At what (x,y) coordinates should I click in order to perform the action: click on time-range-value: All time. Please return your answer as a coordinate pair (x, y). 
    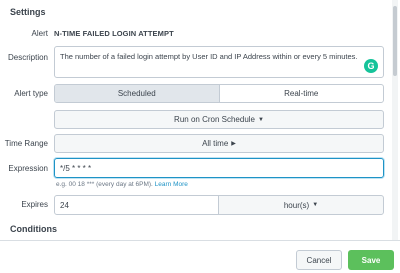
    Looking at the image, I should click on (215, 143).